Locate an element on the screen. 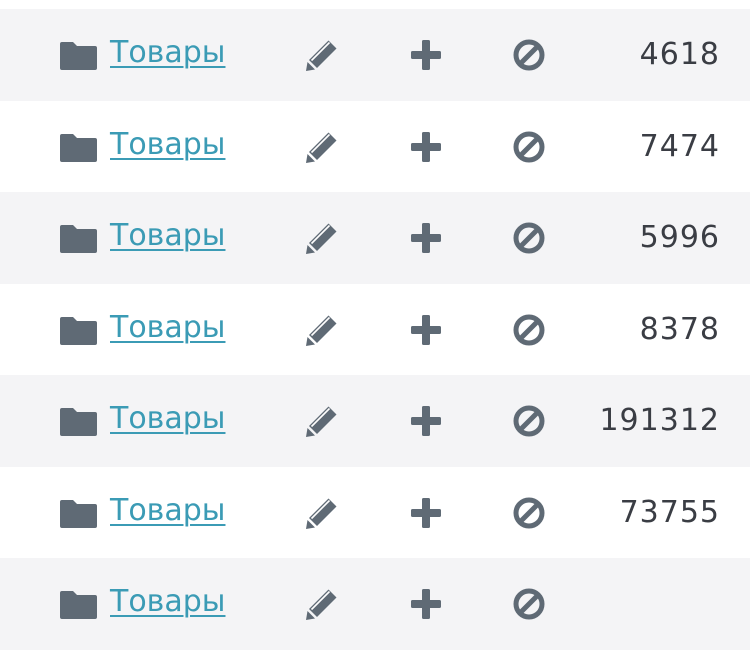  table-row: Товары 191312 is located at coordinates (375, 421).